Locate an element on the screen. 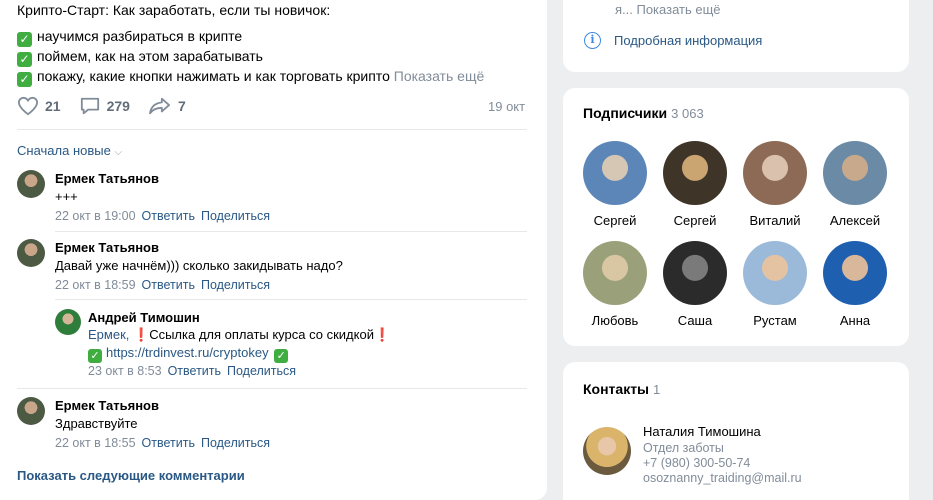 The width and height of the screenshot is (933, 500). subscriber-item: Алексей is located at coordinates (855, 184).